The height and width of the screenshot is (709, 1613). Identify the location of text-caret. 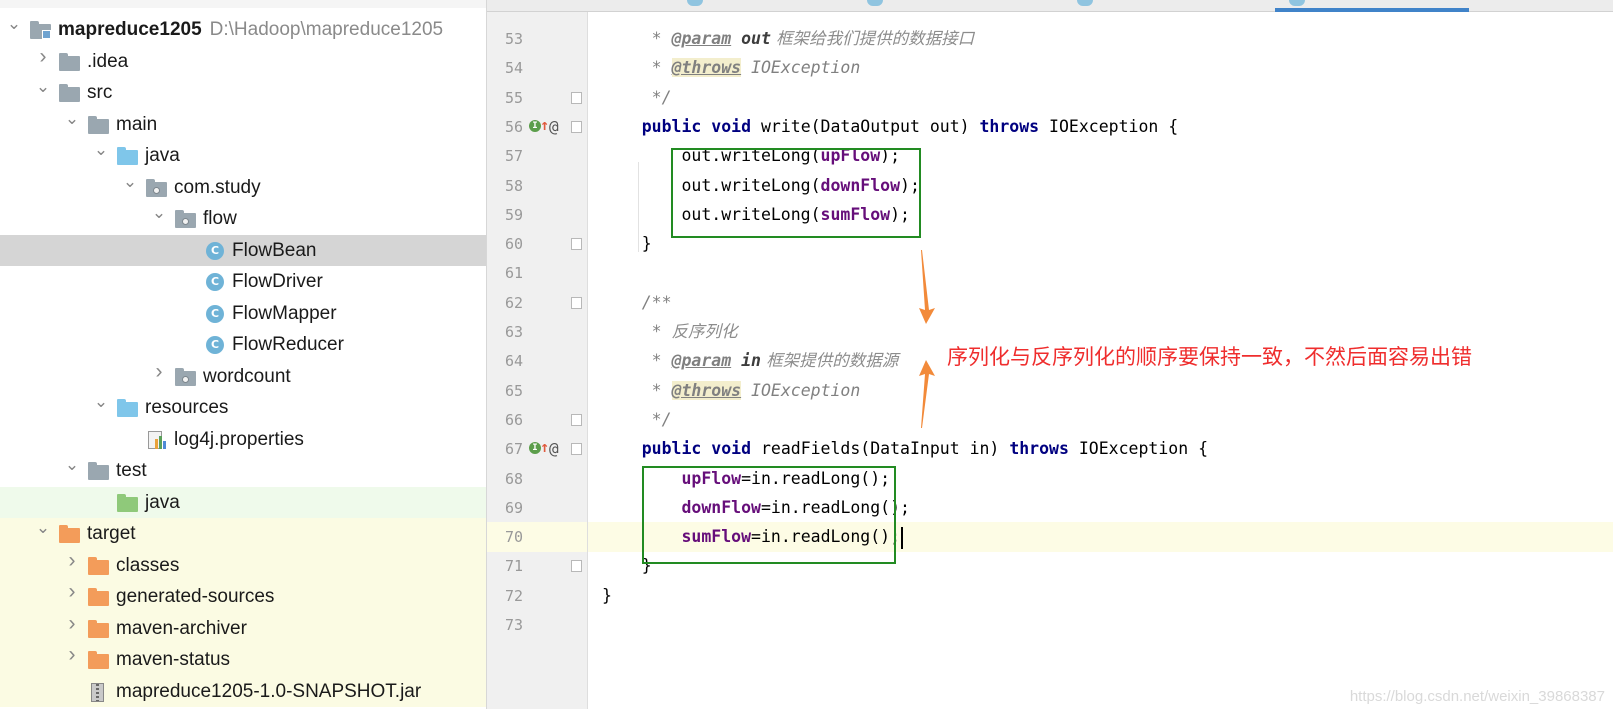
(902, 537).